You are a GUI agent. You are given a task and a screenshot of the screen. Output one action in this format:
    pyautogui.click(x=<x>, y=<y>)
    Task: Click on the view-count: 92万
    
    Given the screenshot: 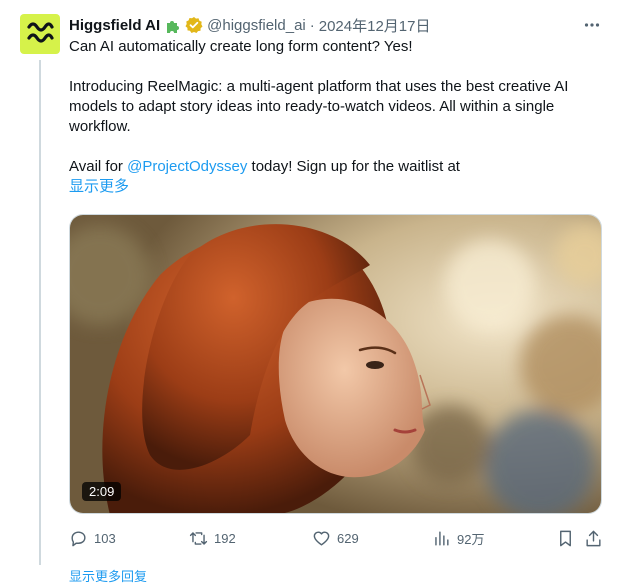 What is the action you would take?
    pyautogui.click(x=471, y=539)
    